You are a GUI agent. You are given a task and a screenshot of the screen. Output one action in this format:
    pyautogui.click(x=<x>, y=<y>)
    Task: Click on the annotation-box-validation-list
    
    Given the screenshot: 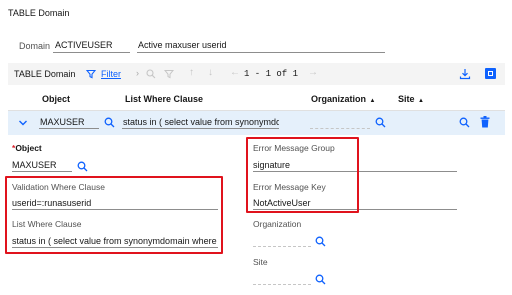 What is the action you would take?
    pyautogui.click(x=114, y=215)
    